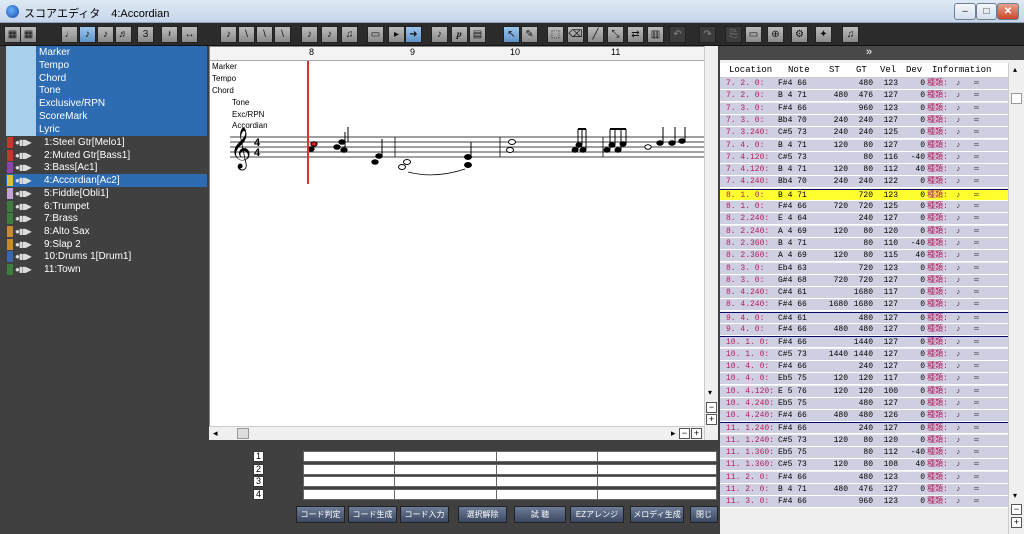  What do you see at coordinates (106, 142) in the screenshot?
I see `track-row: ●▮▮▶ 1:Steel Gtr[Melo1]` at bounding box center [106, 142].